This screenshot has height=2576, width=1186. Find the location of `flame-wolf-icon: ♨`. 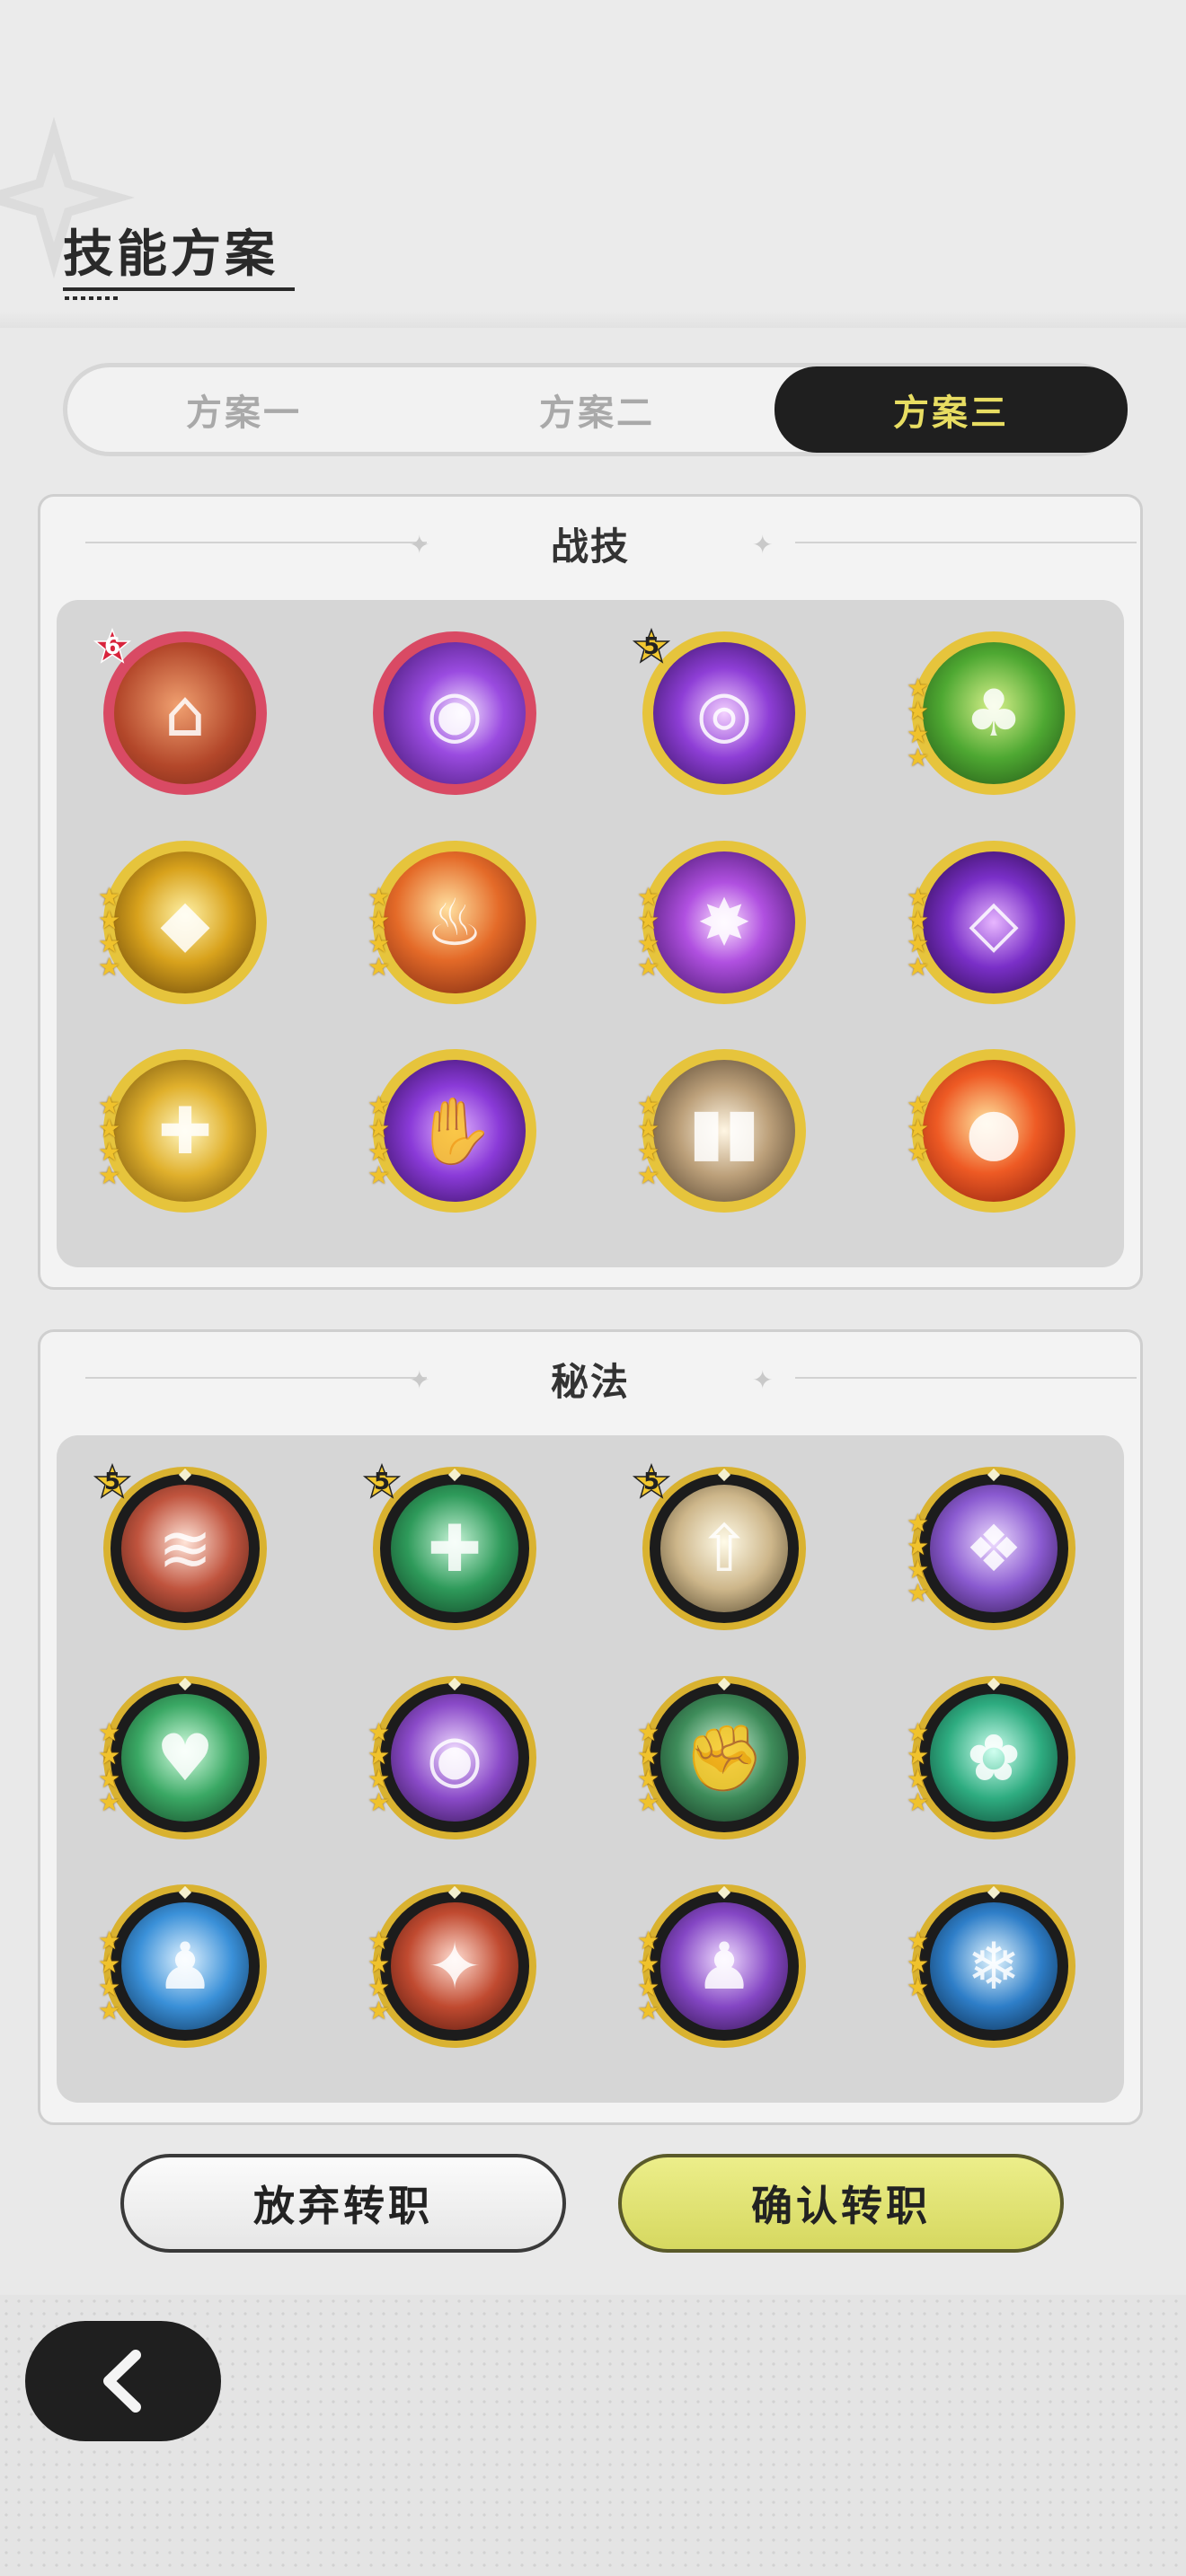

flame-wolf-icon: ♨ is located at coordinates (454, 922).